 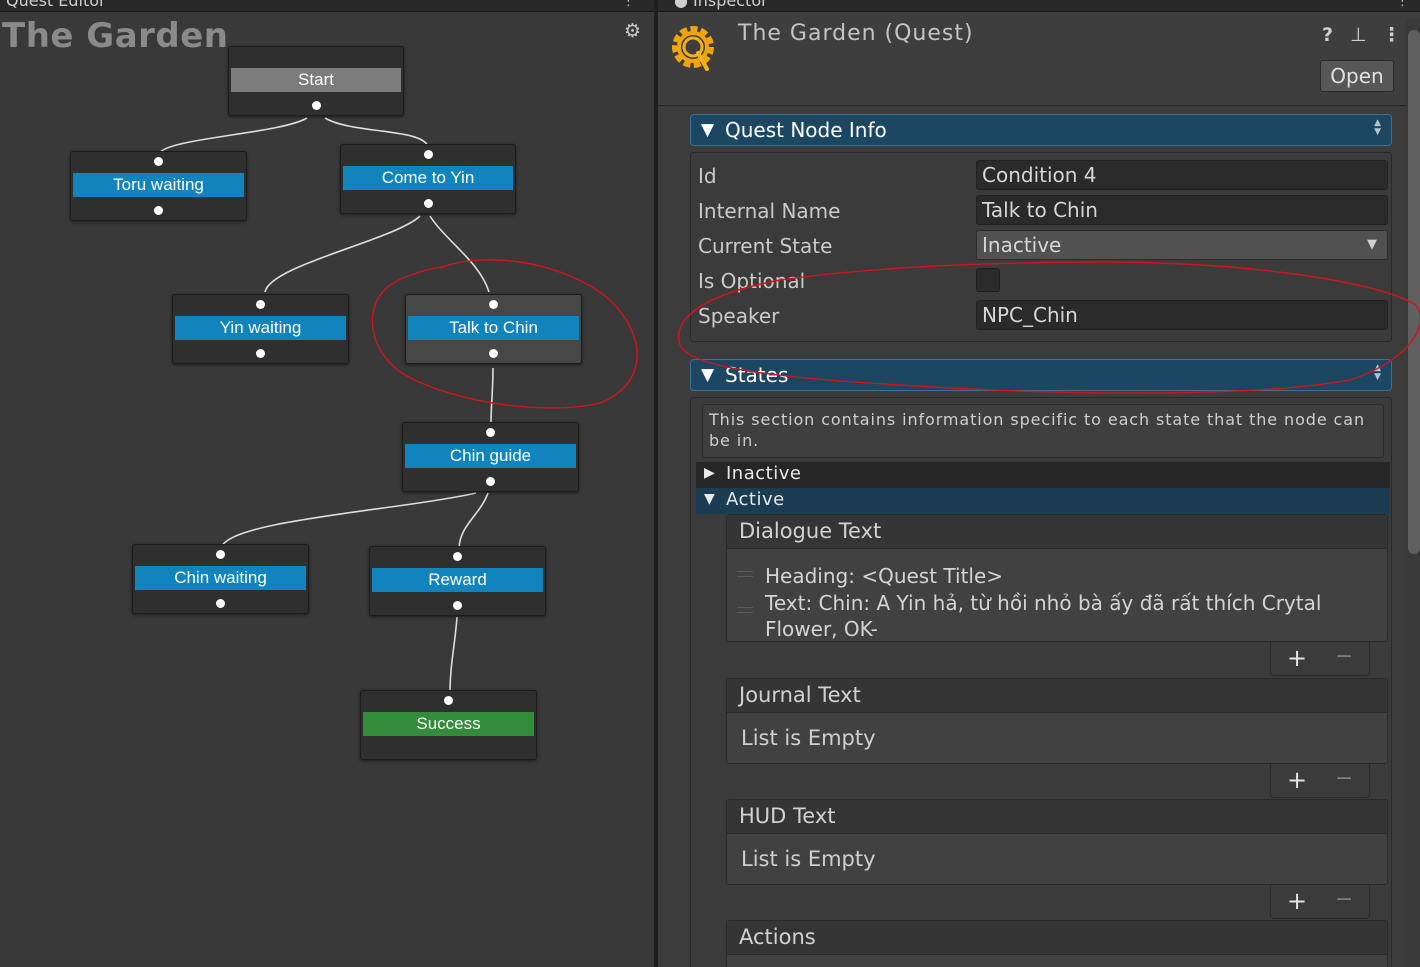 I want to click on inspector-tab-strip: ● Inspector ⋮, so click(x=1039, y=6).